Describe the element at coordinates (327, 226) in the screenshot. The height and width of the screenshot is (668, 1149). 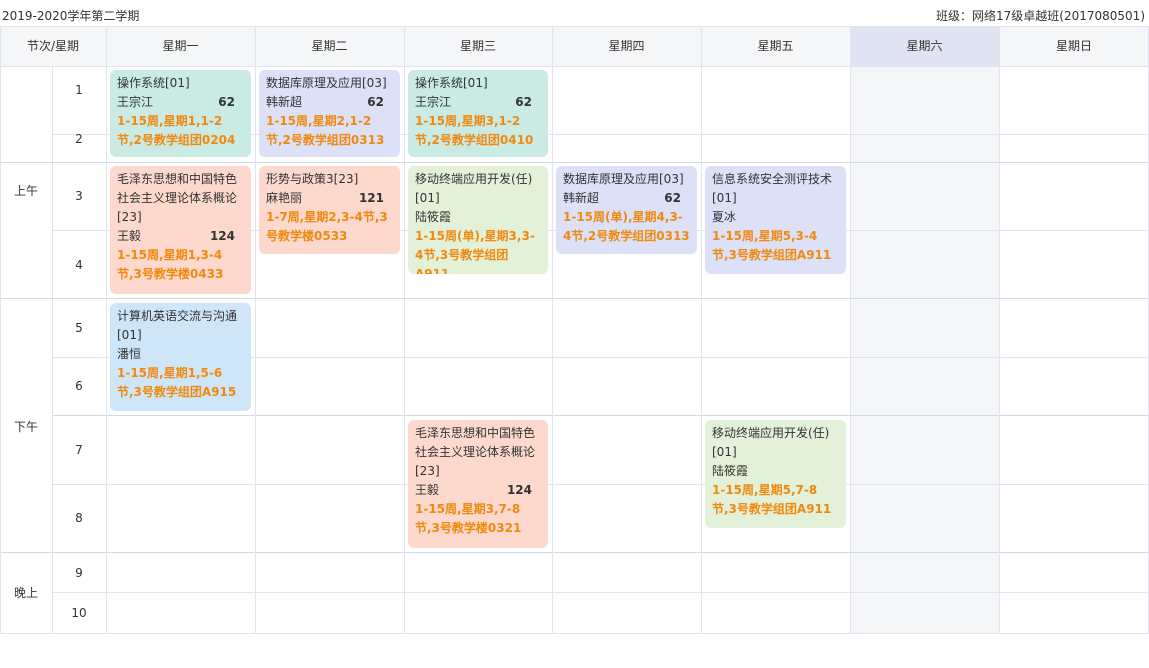
I see `course-schedule: 1-7周,星期2,3-4节,3号教学楼0533` at that location.